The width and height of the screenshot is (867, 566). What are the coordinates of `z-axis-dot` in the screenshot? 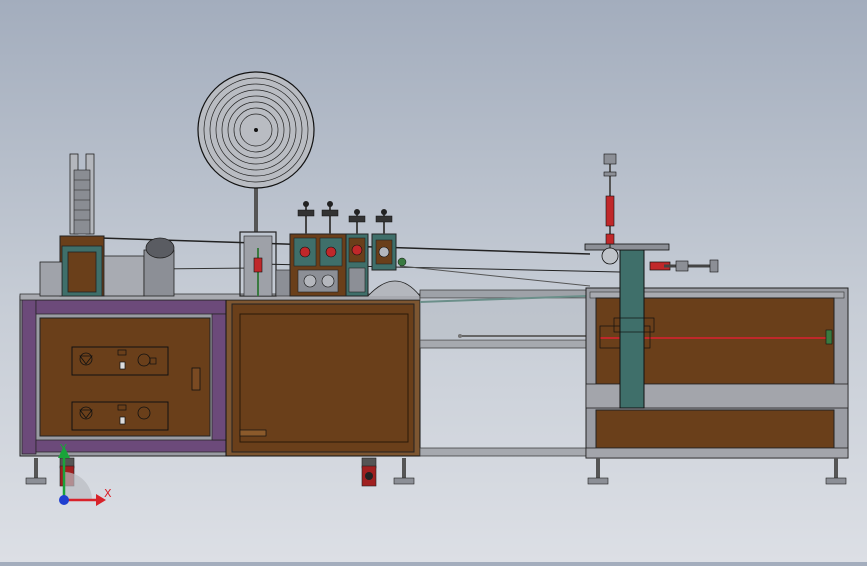 It's located at (64, 500).